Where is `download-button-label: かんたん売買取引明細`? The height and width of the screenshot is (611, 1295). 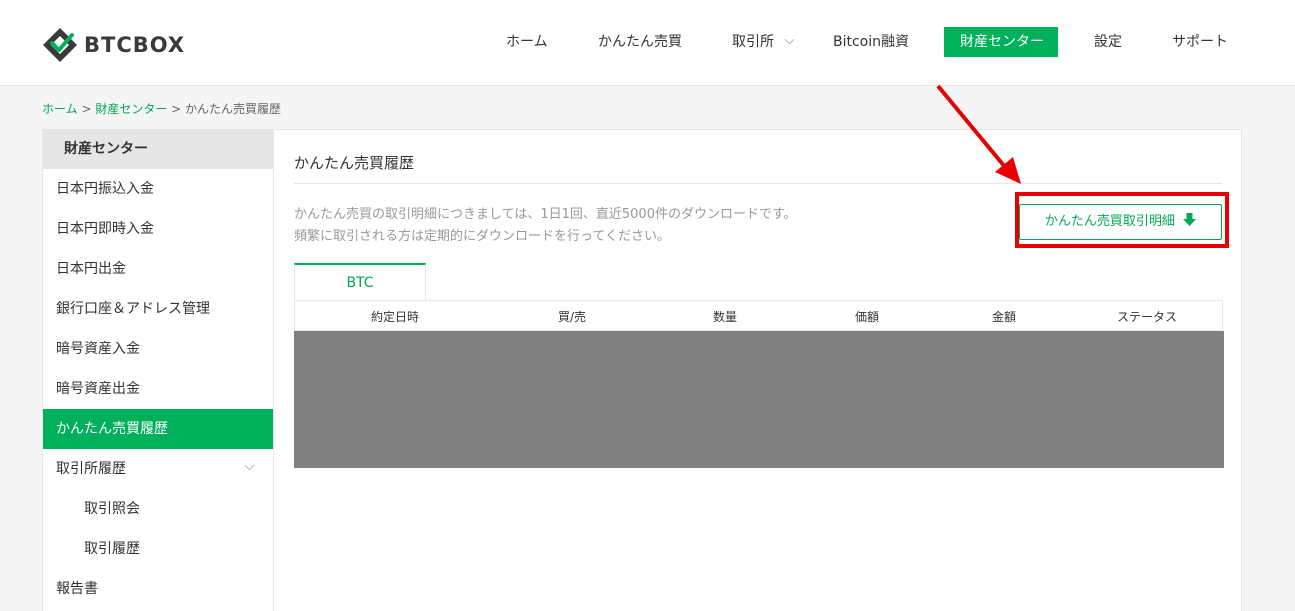
download-button-label: かんたん売買取引明細 is located at coordinates (1109, 221).